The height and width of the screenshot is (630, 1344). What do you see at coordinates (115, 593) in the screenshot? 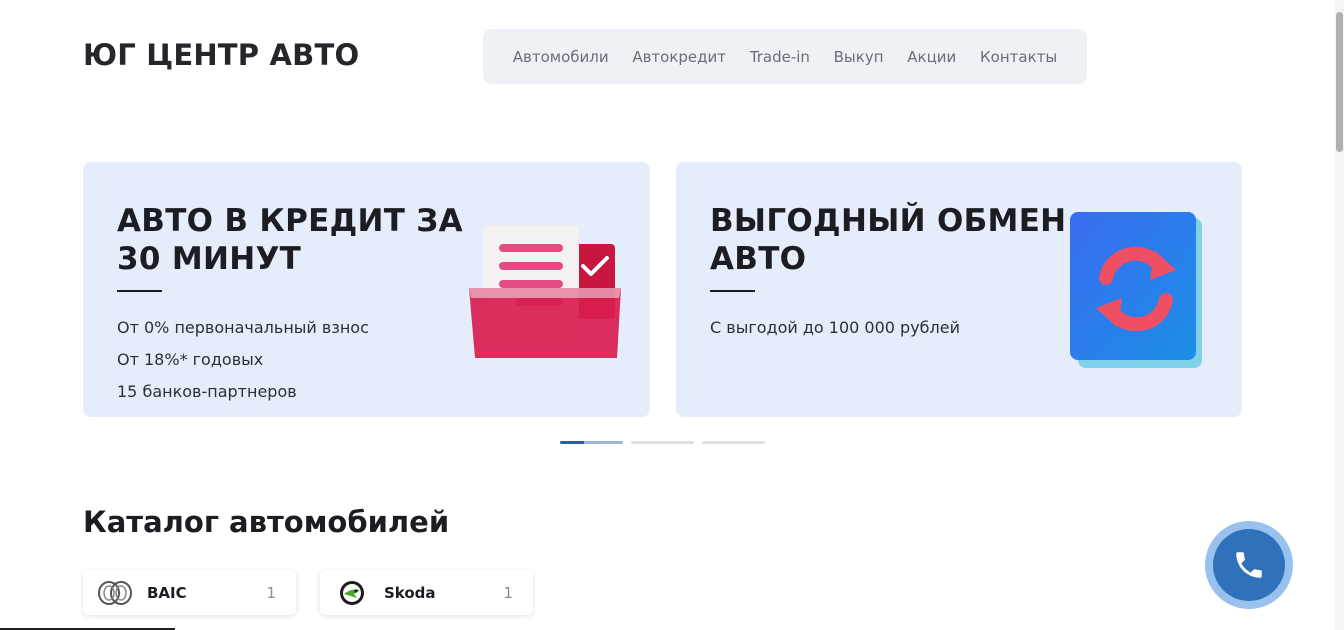
I see `baic-logo-icon` at bounding box center [115, 593].